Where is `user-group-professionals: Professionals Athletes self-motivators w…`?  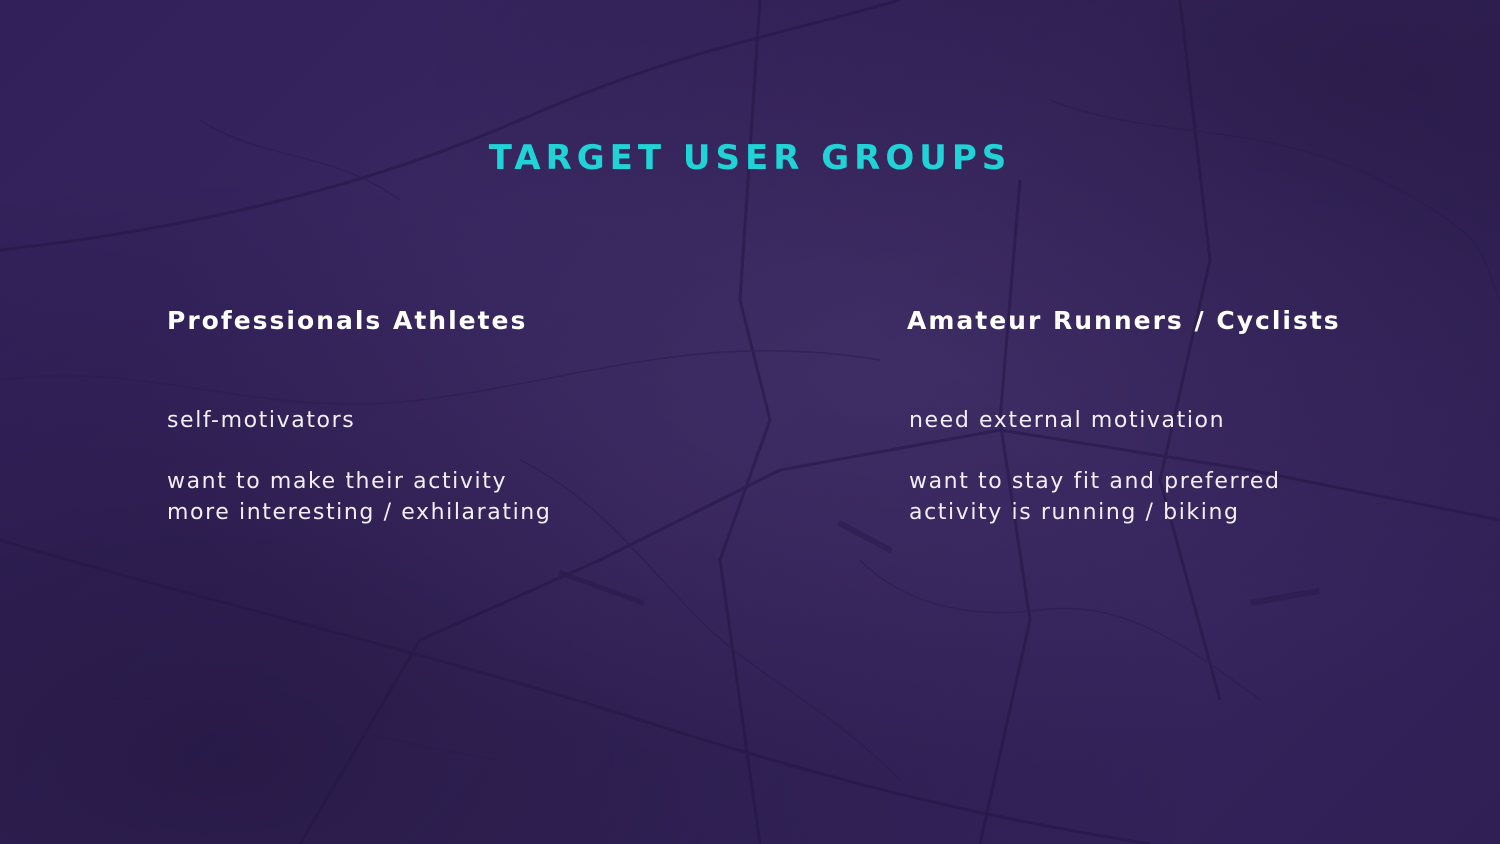
user-group-professionals: Professionals Athletes self-motivators w… is located at coordinates (359, 432).